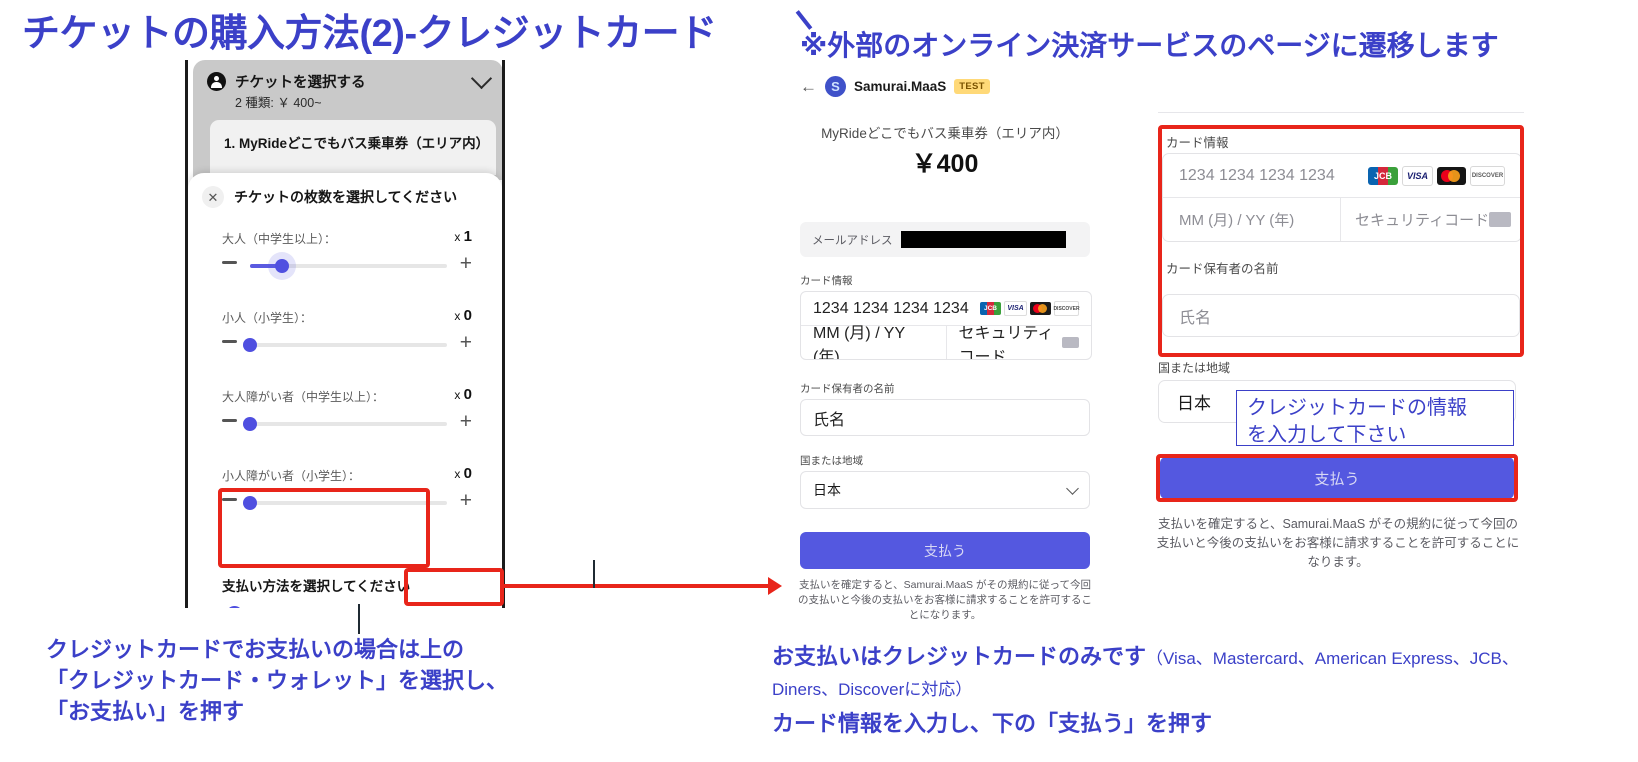  Describe the element at coordinates (463, 236) in the screenshot. I see `quantity-value: x 1` at that location.